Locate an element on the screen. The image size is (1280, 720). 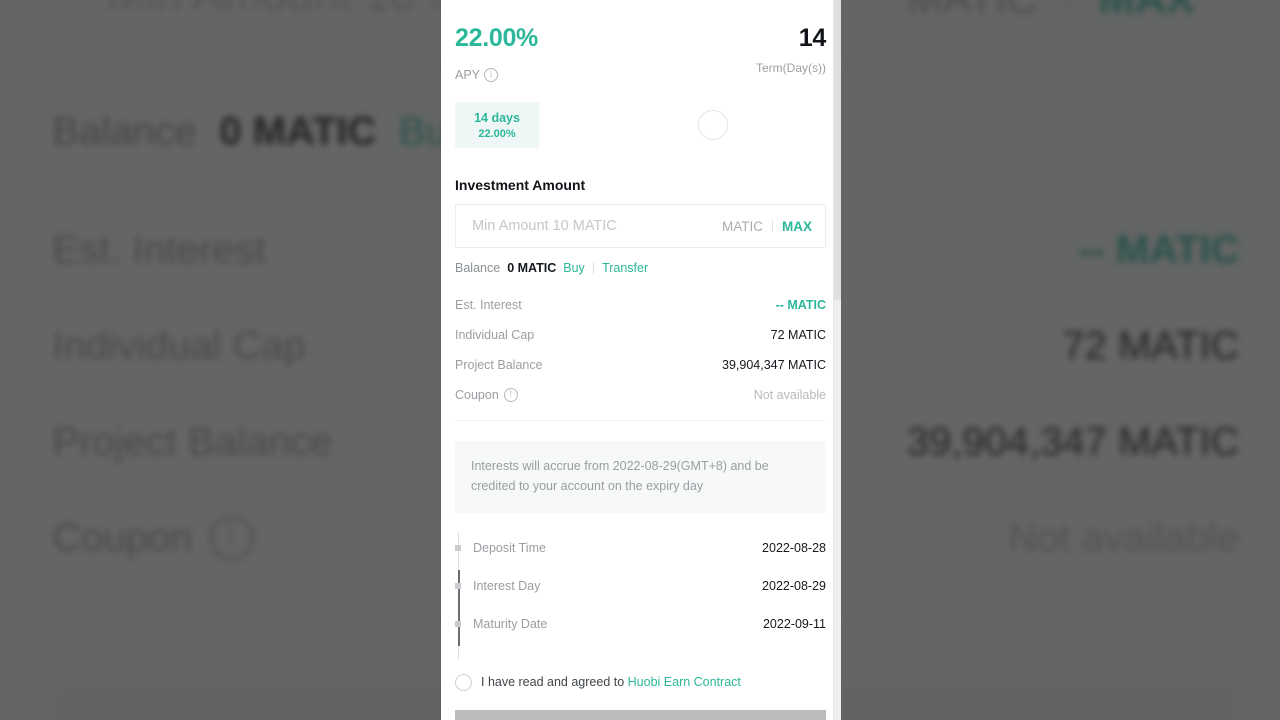
buy-link: Buy is located at coordinates (574, 268).